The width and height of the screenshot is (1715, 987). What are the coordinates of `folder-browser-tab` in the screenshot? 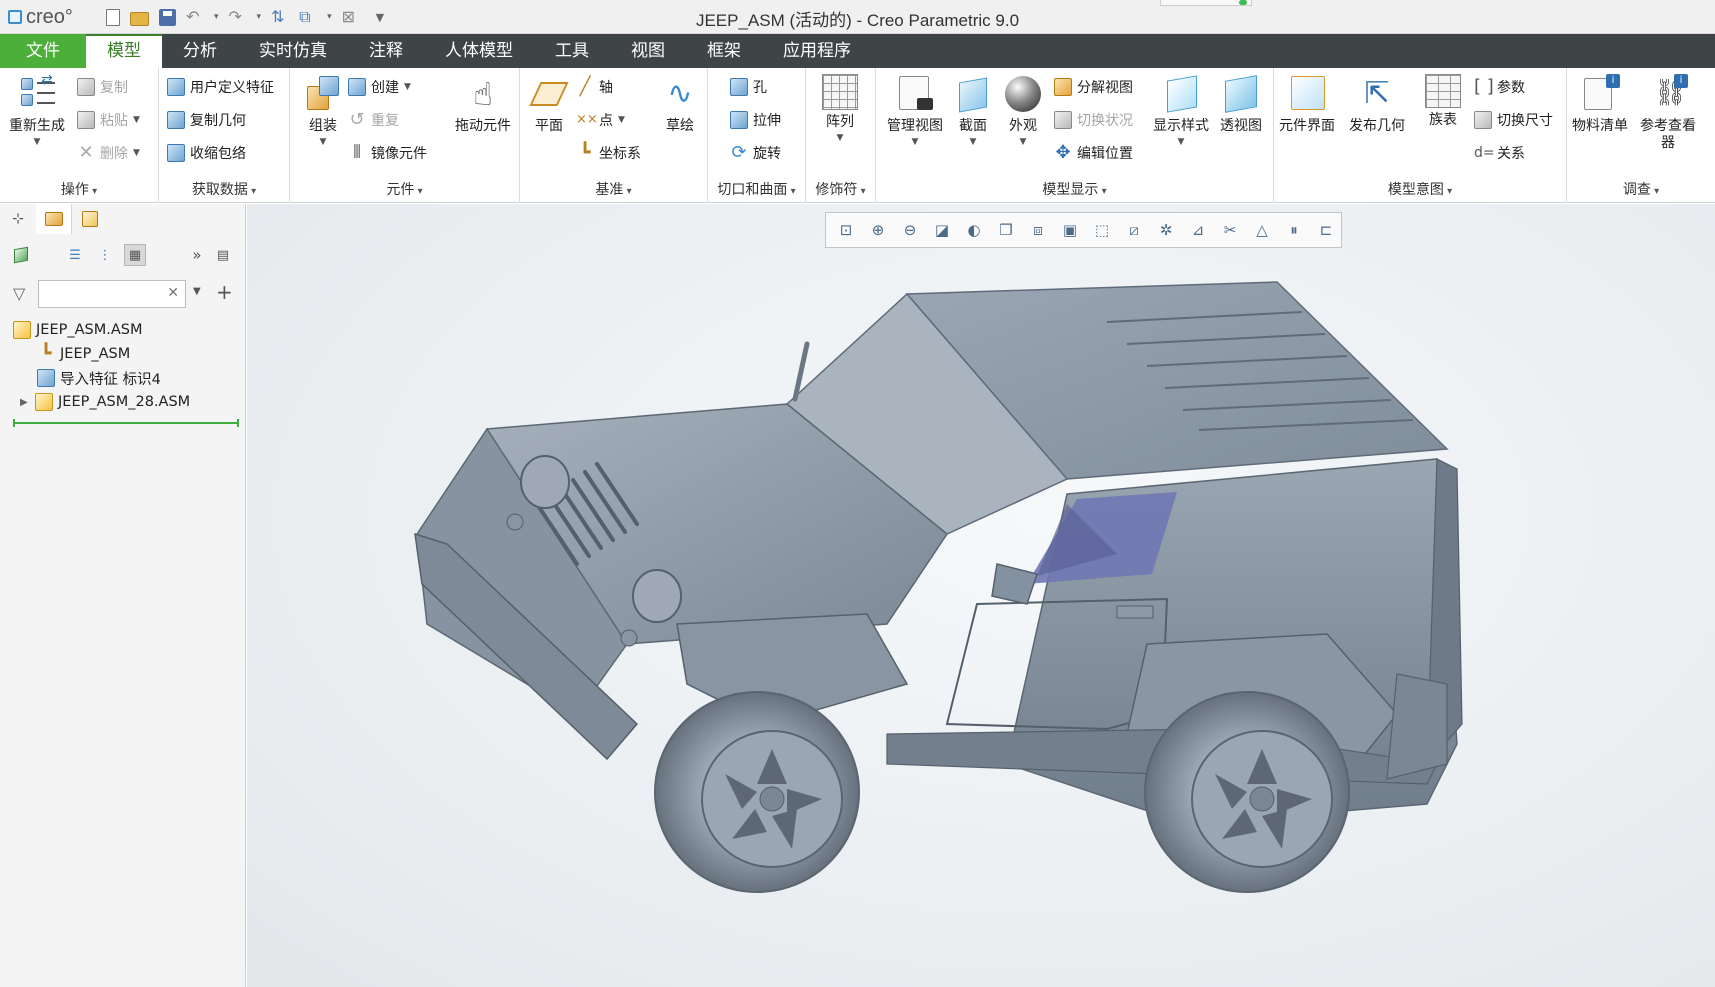 It's located at (54, 219).